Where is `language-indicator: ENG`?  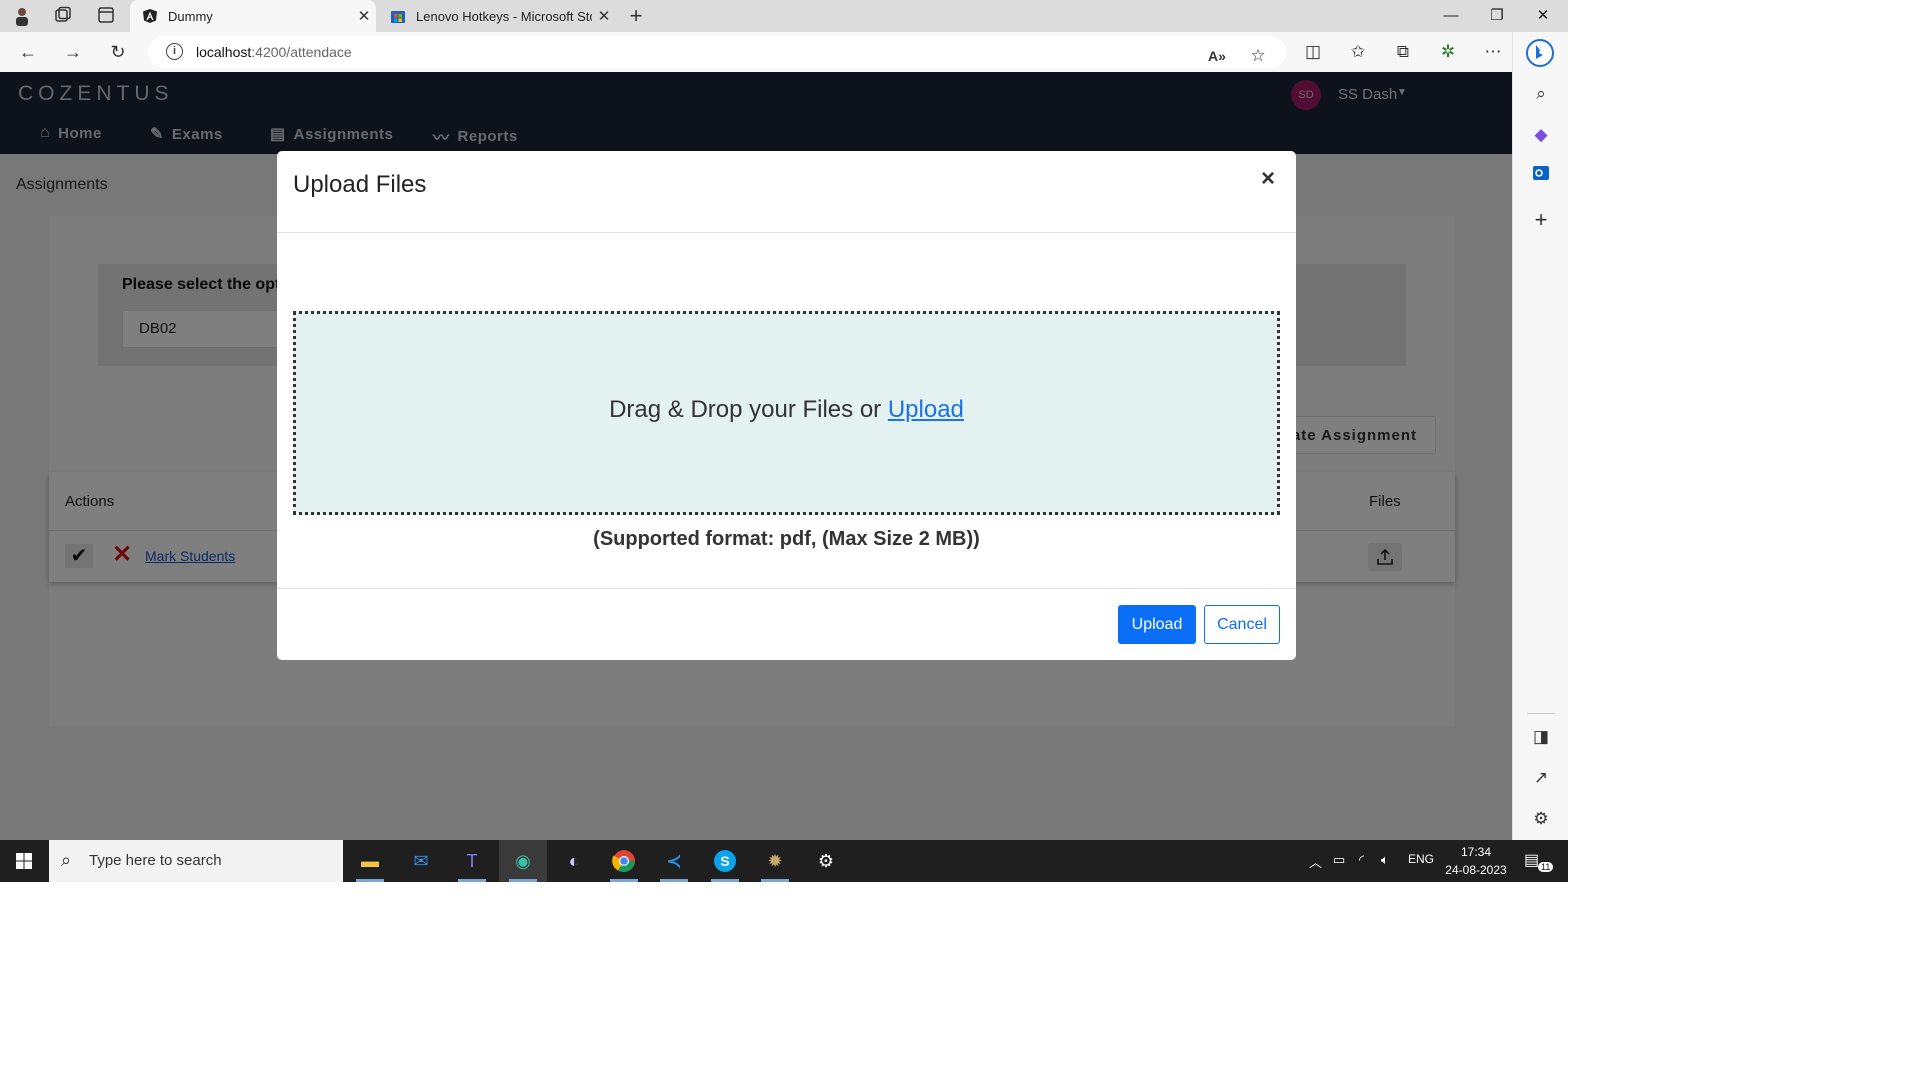 language-indicator: ENG is located at coordinates (1421, 859).